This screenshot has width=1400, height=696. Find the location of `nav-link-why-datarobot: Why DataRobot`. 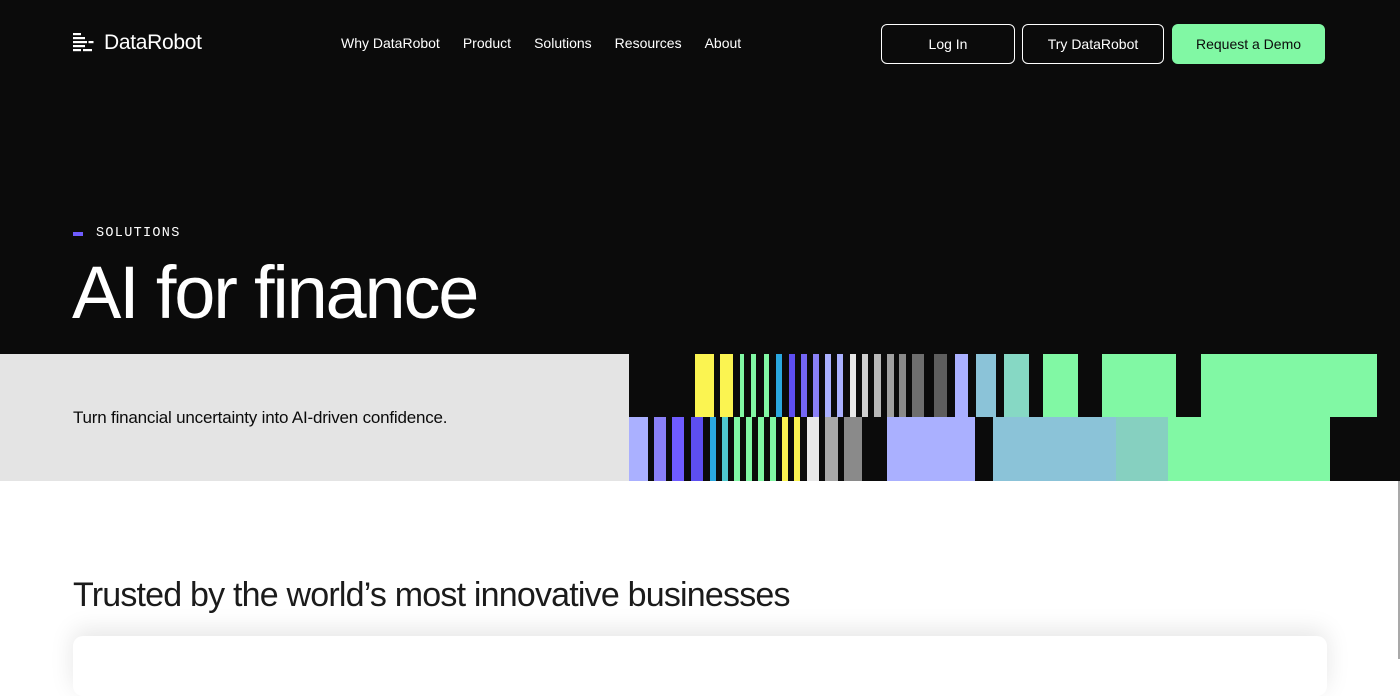

nav-link-why-datarobot: Why DataRobot is located at coordinates (390, 43).